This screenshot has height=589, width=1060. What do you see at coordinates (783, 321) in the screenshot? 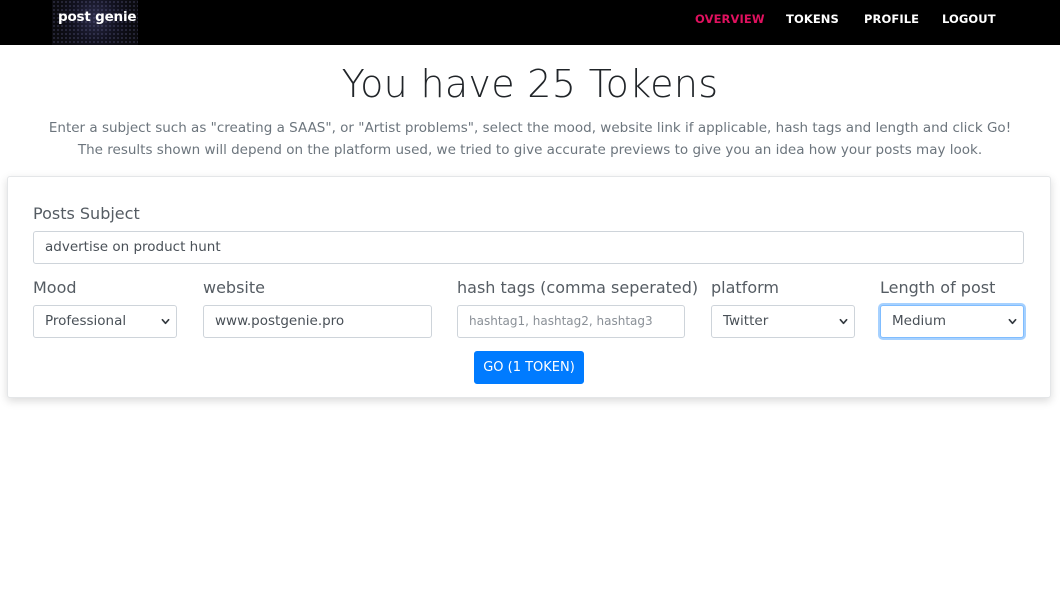
I see `platform-select: Twitter` at bounding box center [783, 321].